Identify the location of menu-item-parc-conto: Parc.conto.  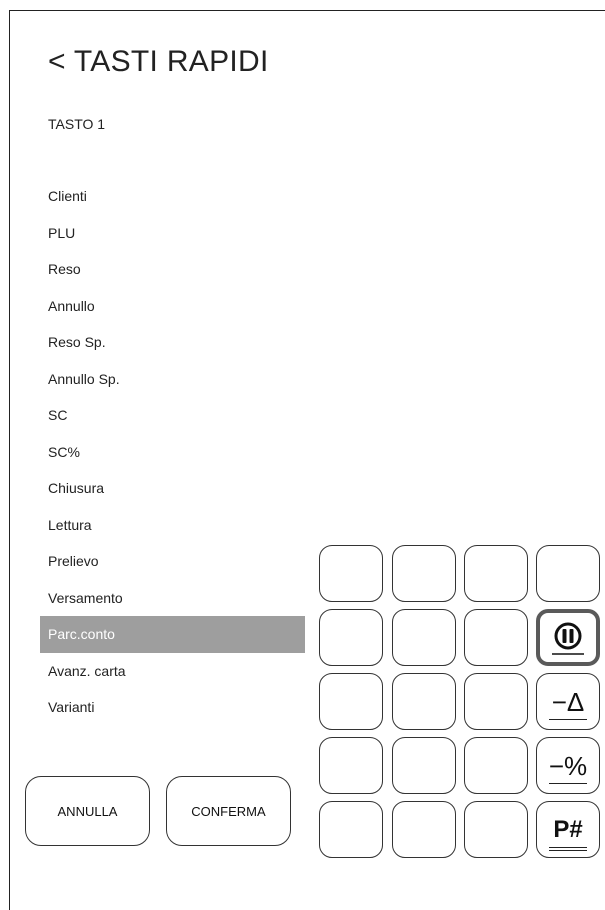
(172, 634).